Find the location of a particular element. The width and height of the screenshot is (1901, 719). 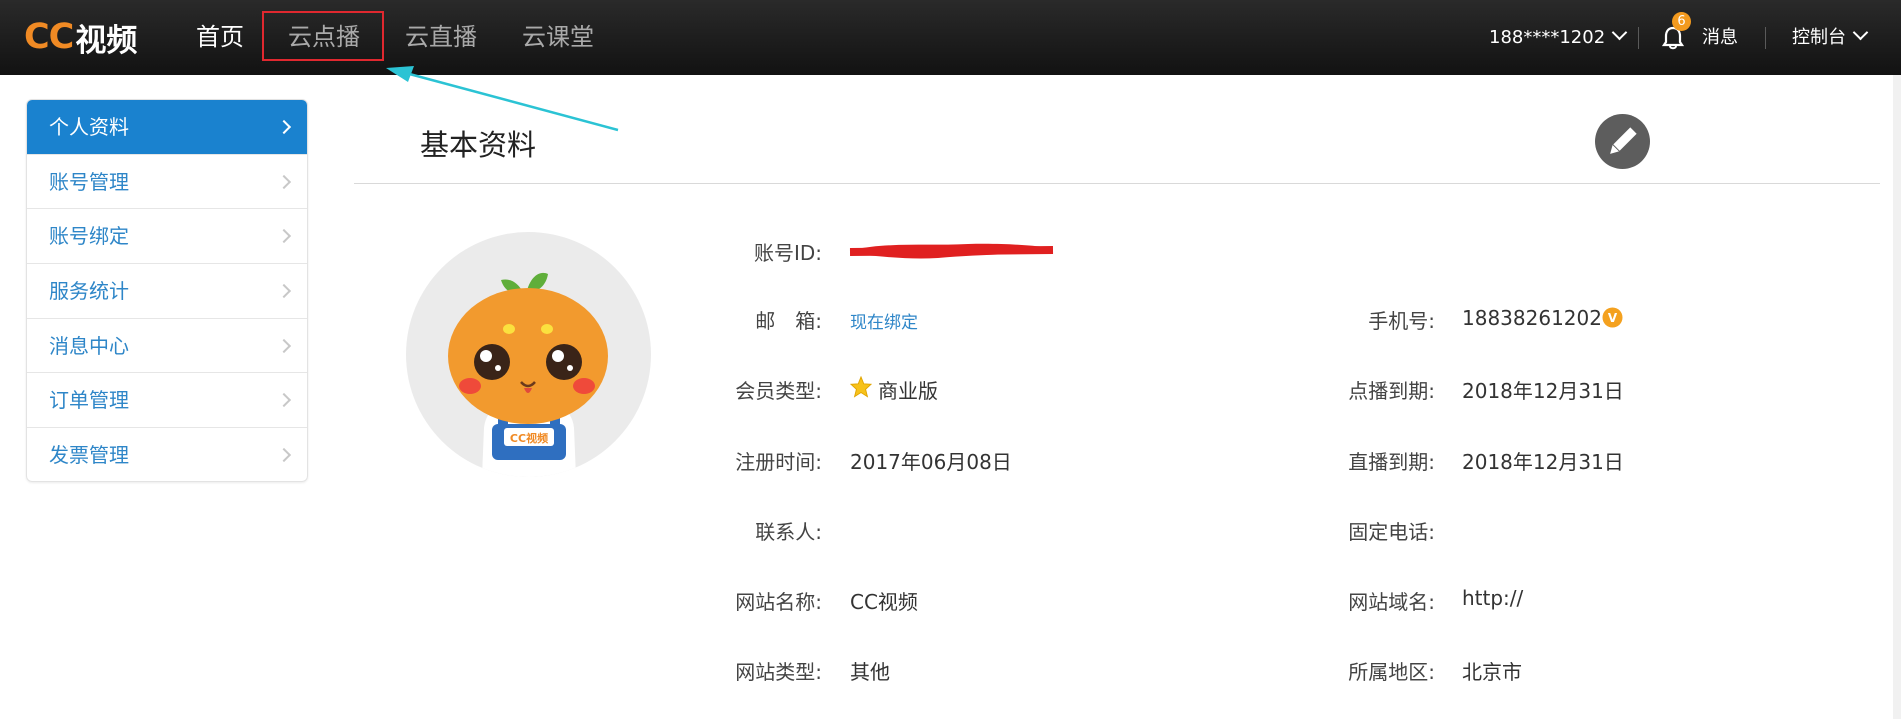

region-value: 北京市 is located at coordinates (1492, 672).